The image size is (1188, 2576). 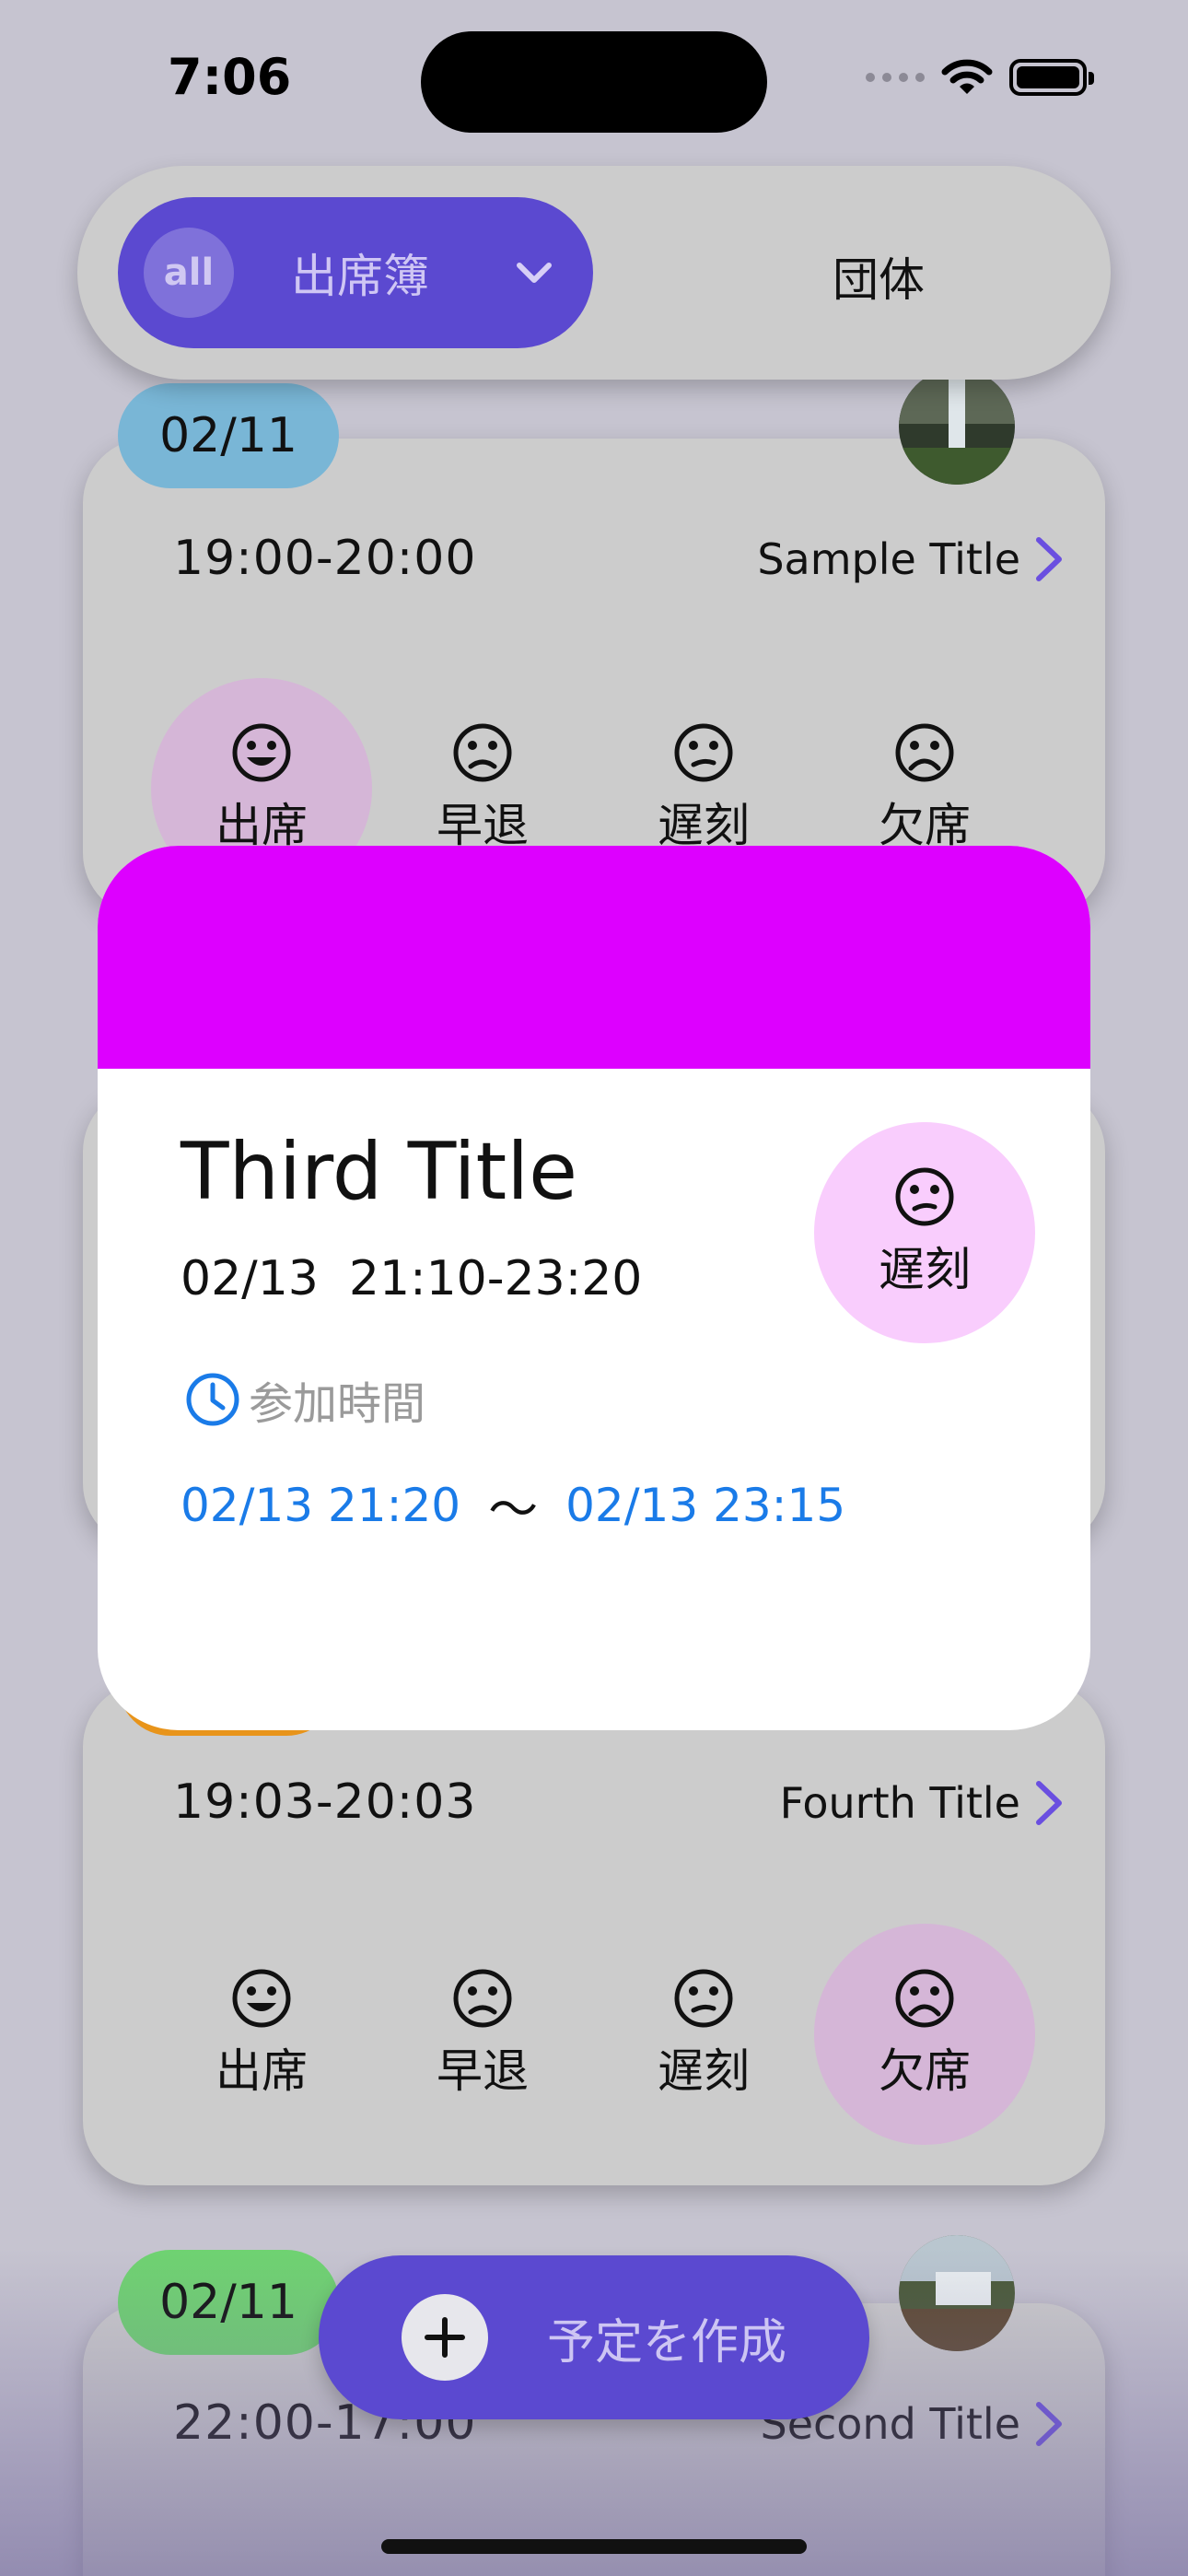 I want to click on status-label: 出席, so click(x=261, y=2071).